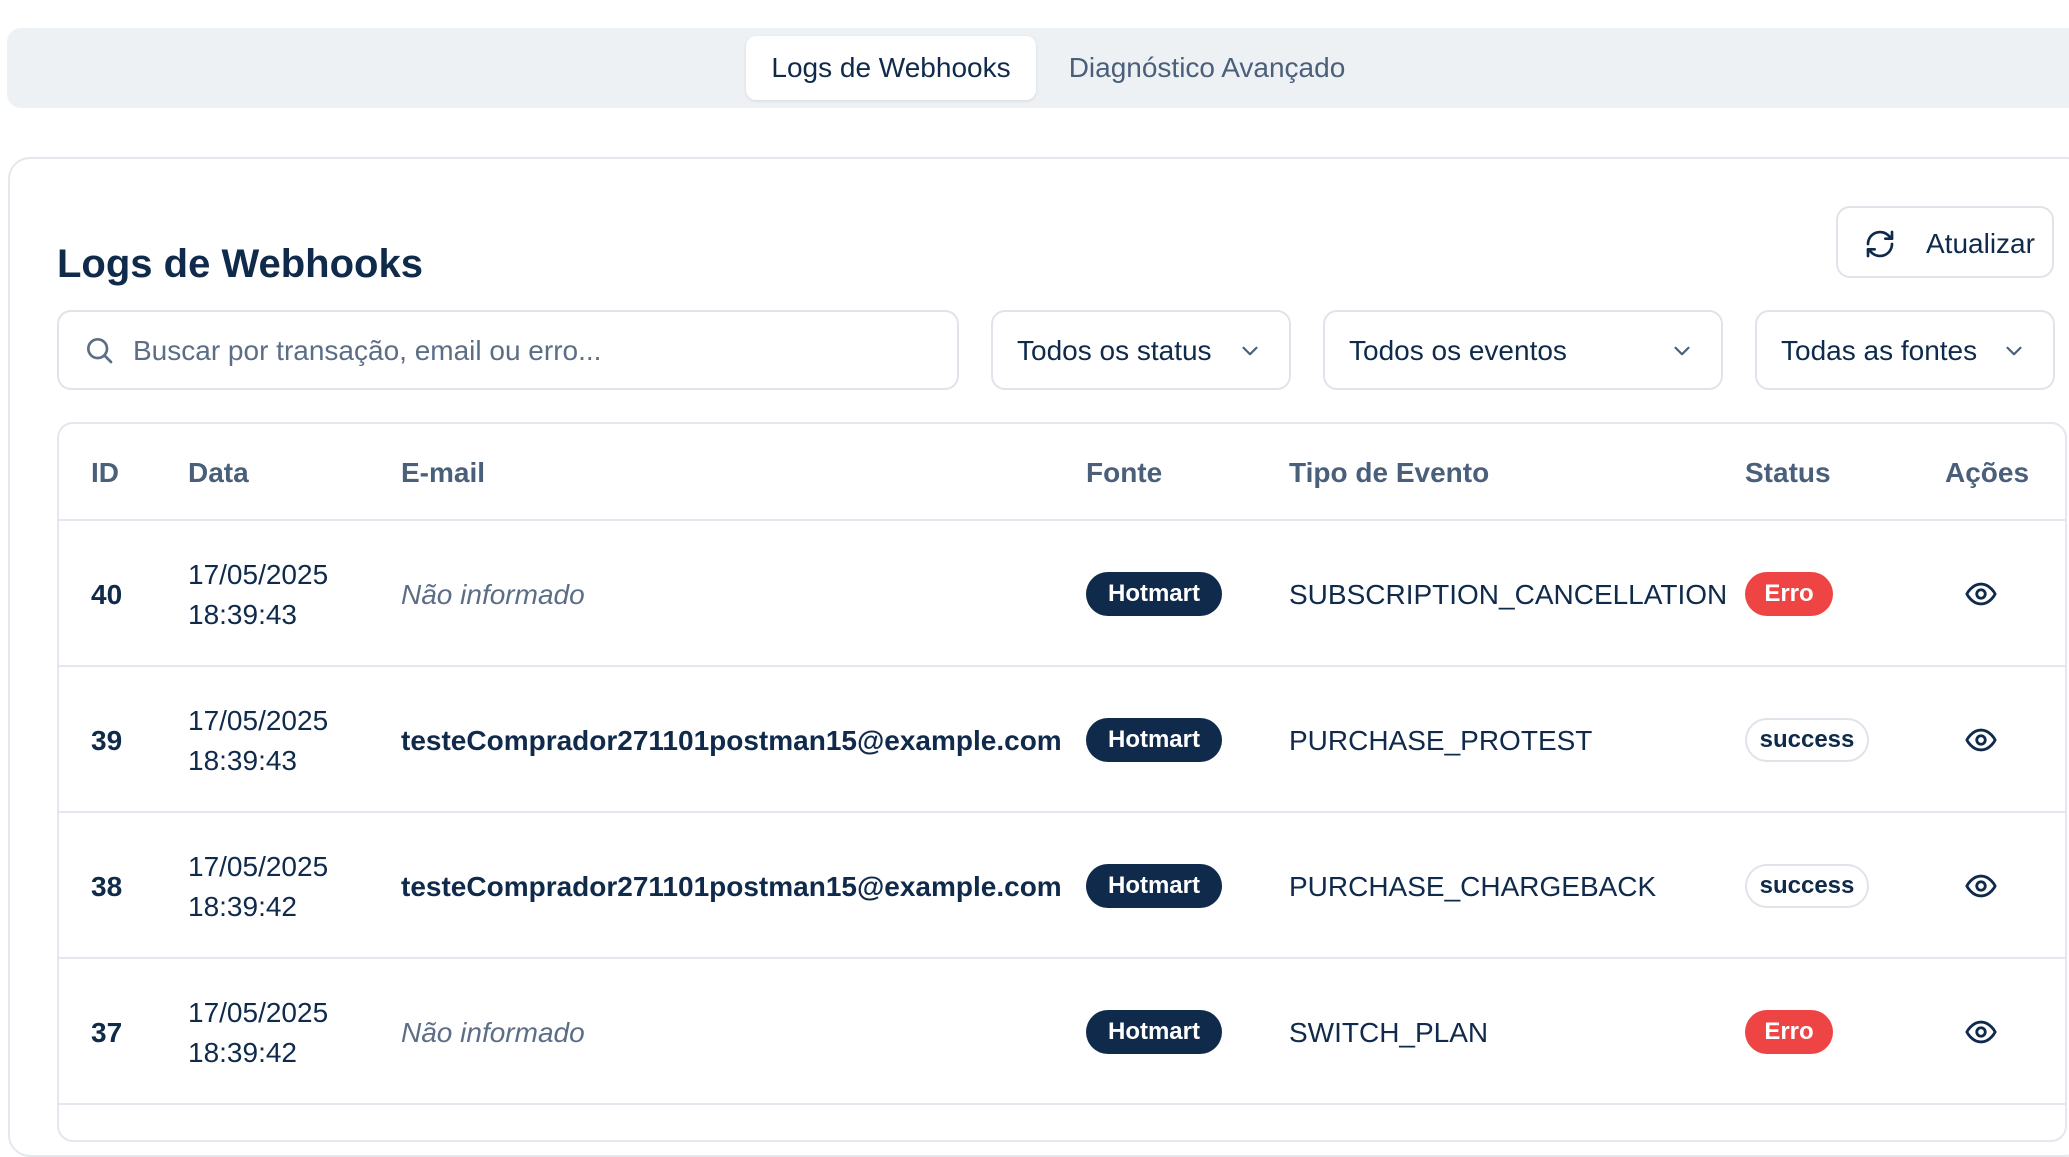  I want to click on column-header-email: E-mail, so click(443, 472).